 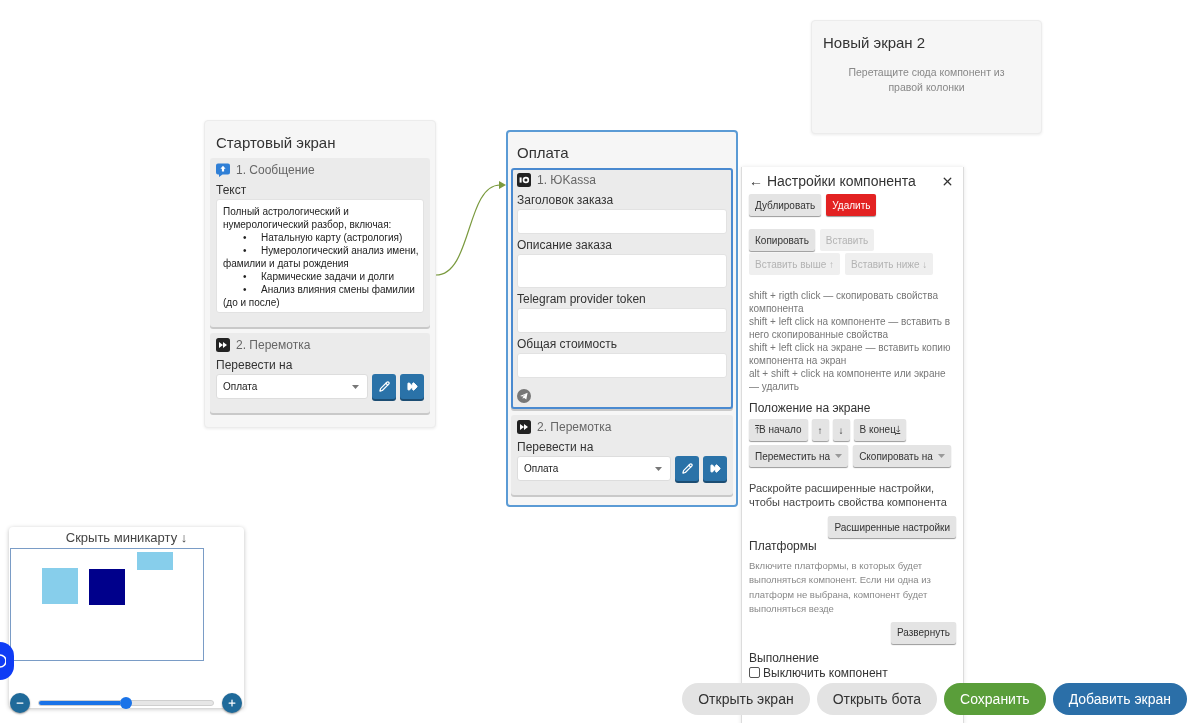 I want to click on screen-card: Новый экран 2 Перетащите сюда компонент из правой колонки, so click(x=926, y=77).